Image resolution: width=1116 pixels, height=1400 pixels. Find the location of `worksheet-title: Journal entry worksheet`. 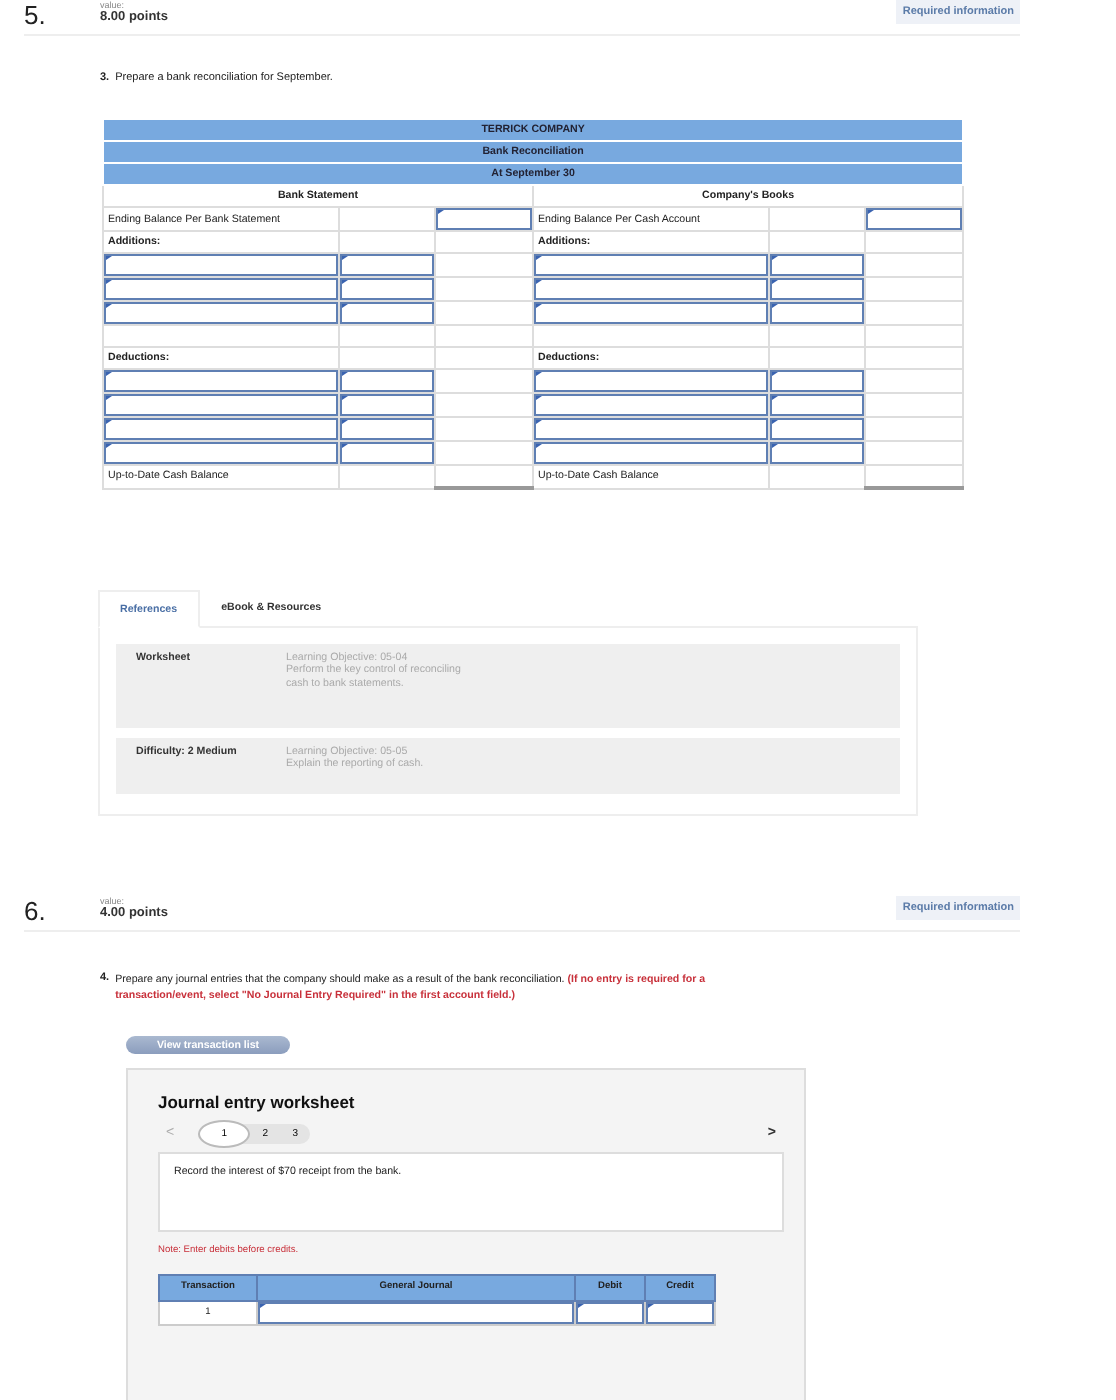

worksheet-title: Journal entry worksheet is located at coordinates (256, 1101).